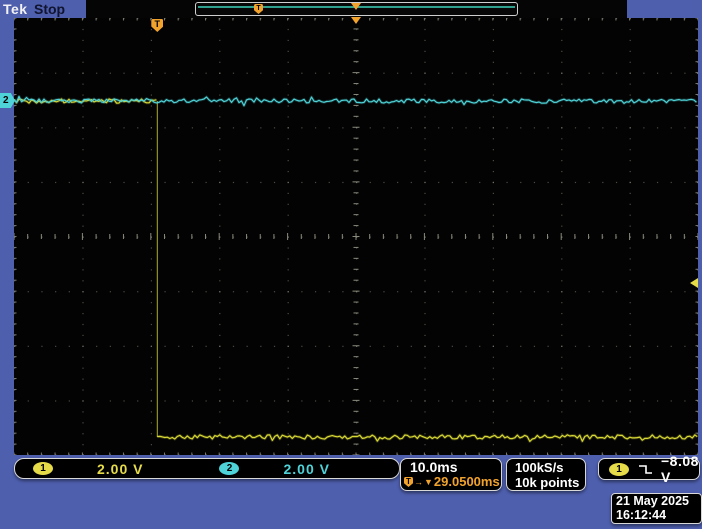  I want to click on trigger-level-arrow-icon, so click(694, 282).